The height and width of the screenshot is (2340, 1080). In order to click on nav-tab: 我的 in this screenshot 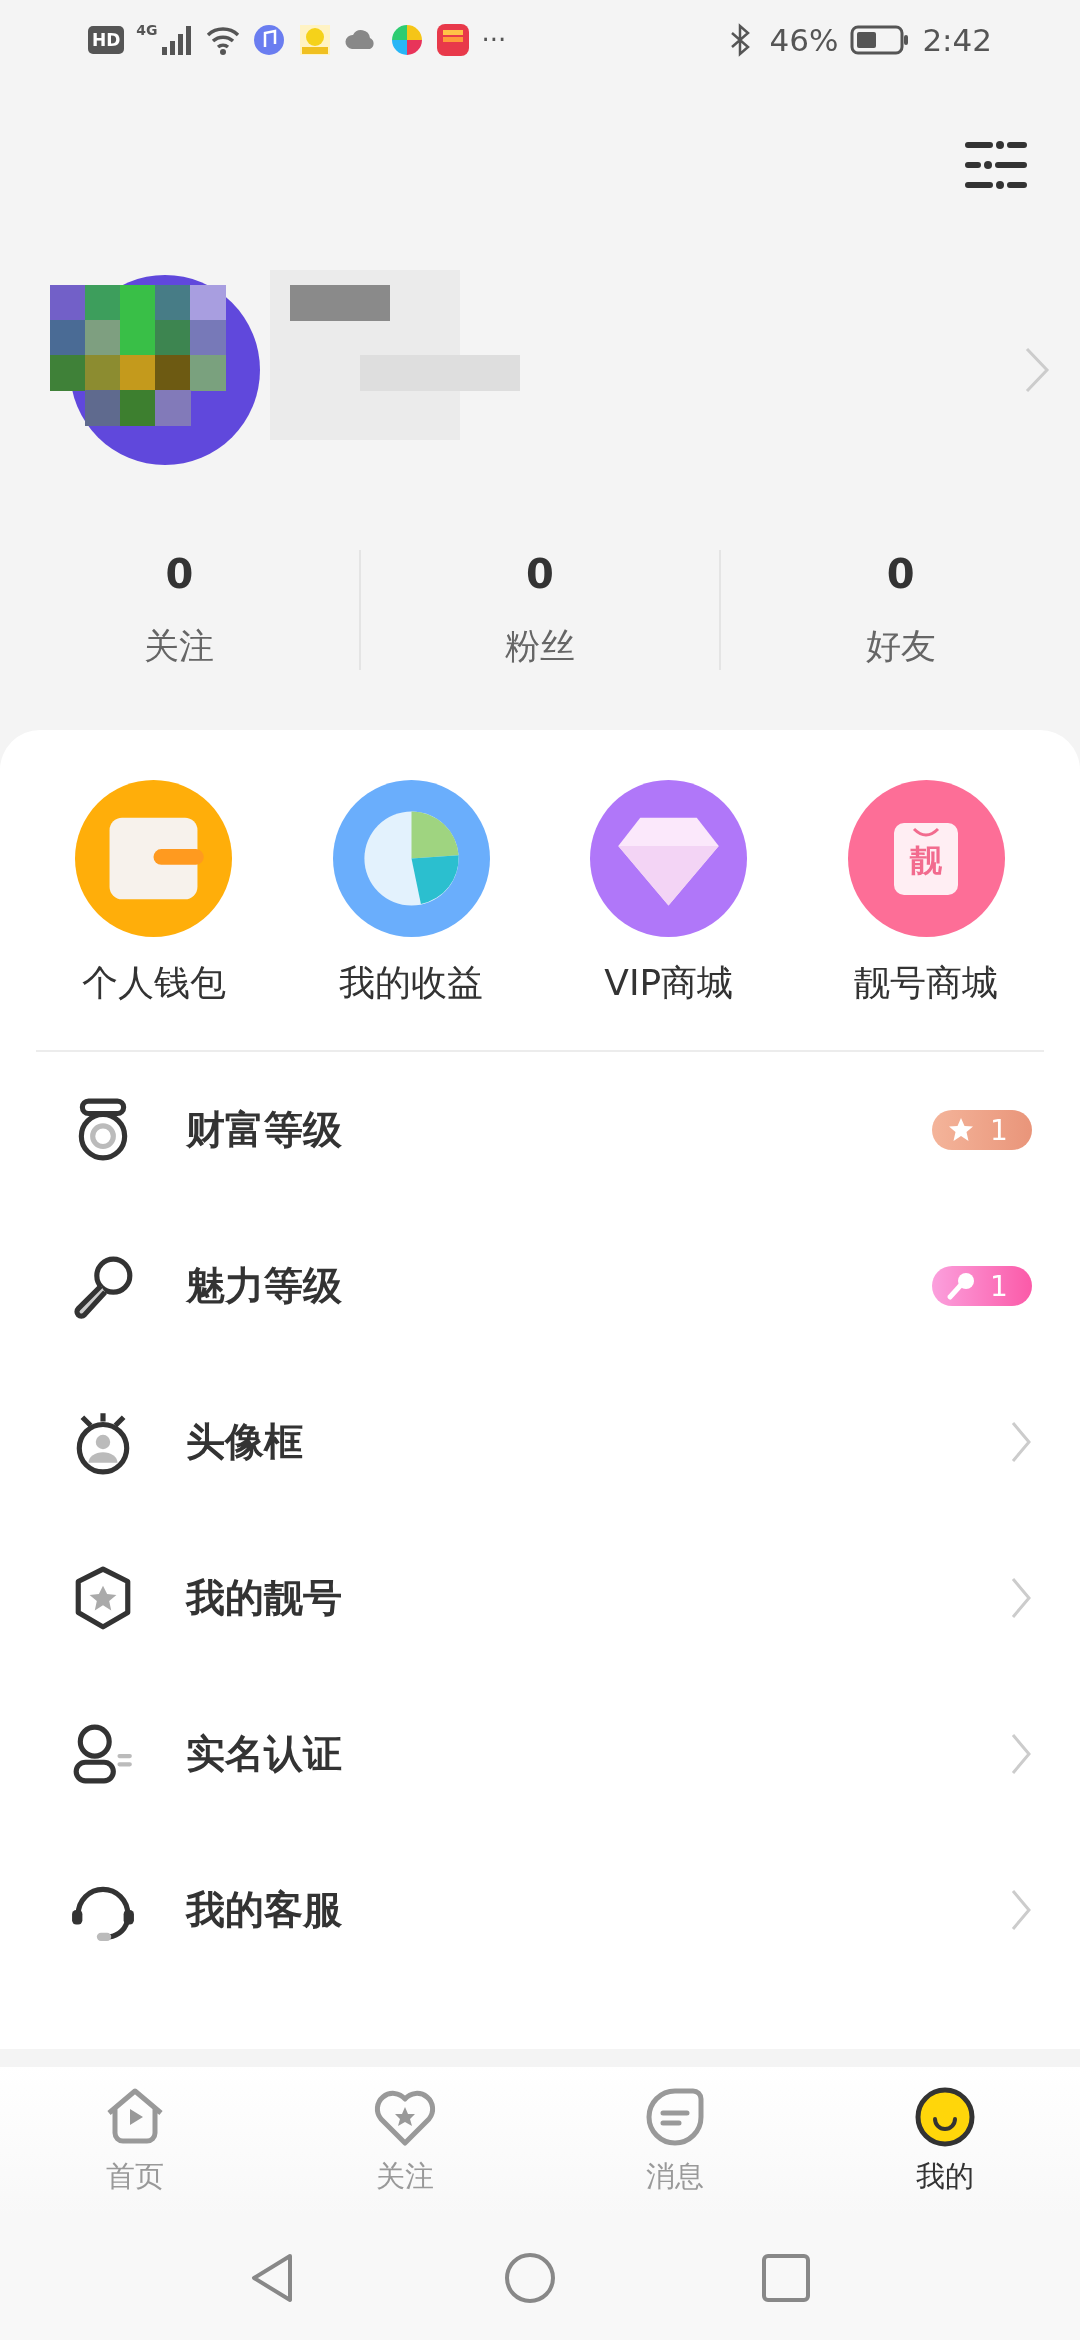, I will do `click(945, 2141)`.